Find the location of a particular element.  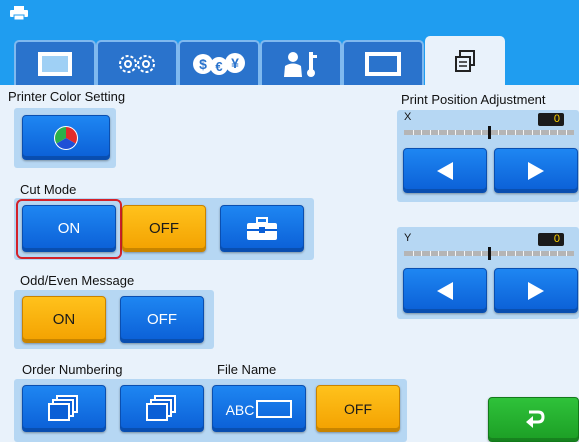

x-right-button is located at coordinates (536, 170).